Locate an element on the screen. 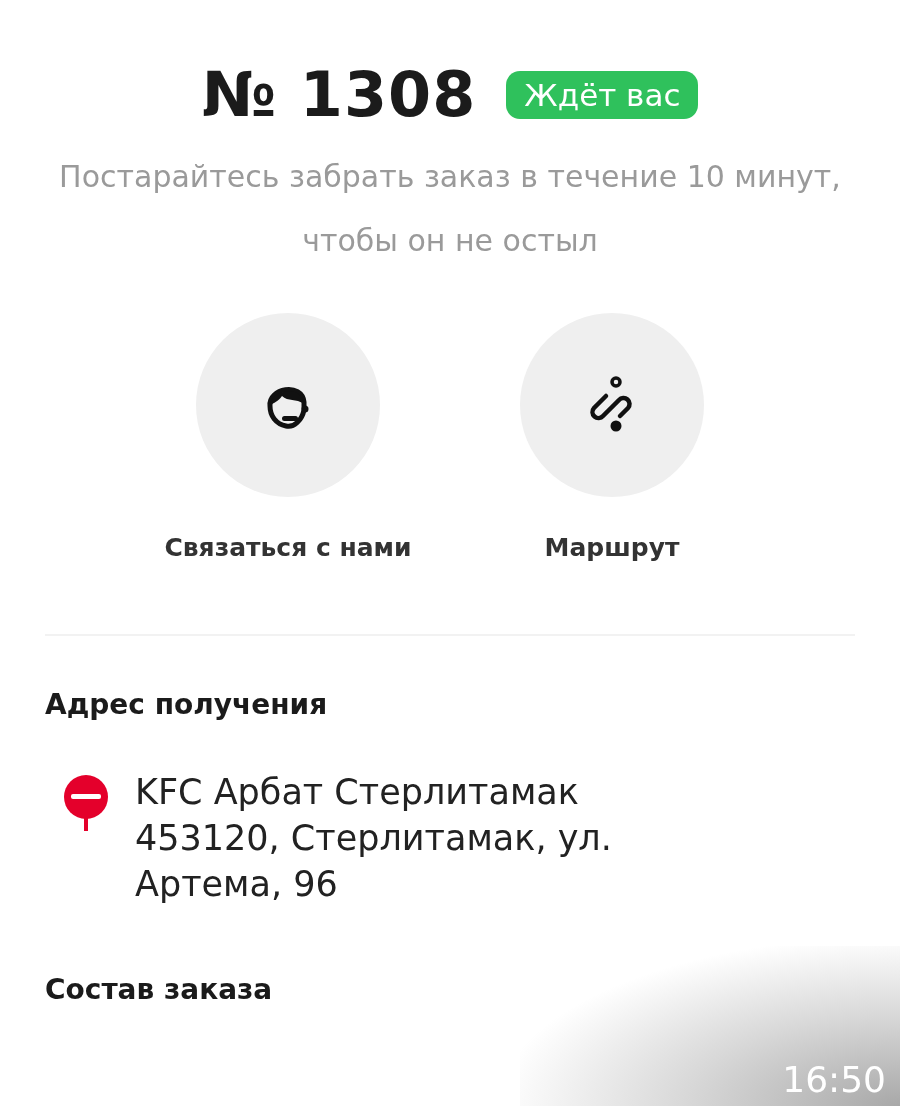 The height and width of the screenshot is (1106, 900). action-label: Маршрут is located at coordinates (612, 547).